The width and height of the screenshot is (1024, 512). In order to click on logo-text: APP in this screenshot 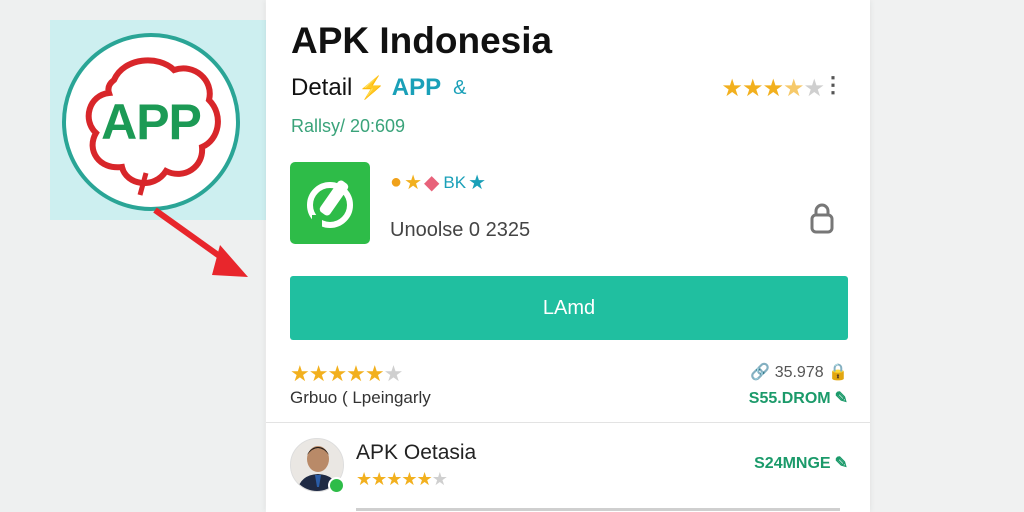, I will do `click(151, 122)`.